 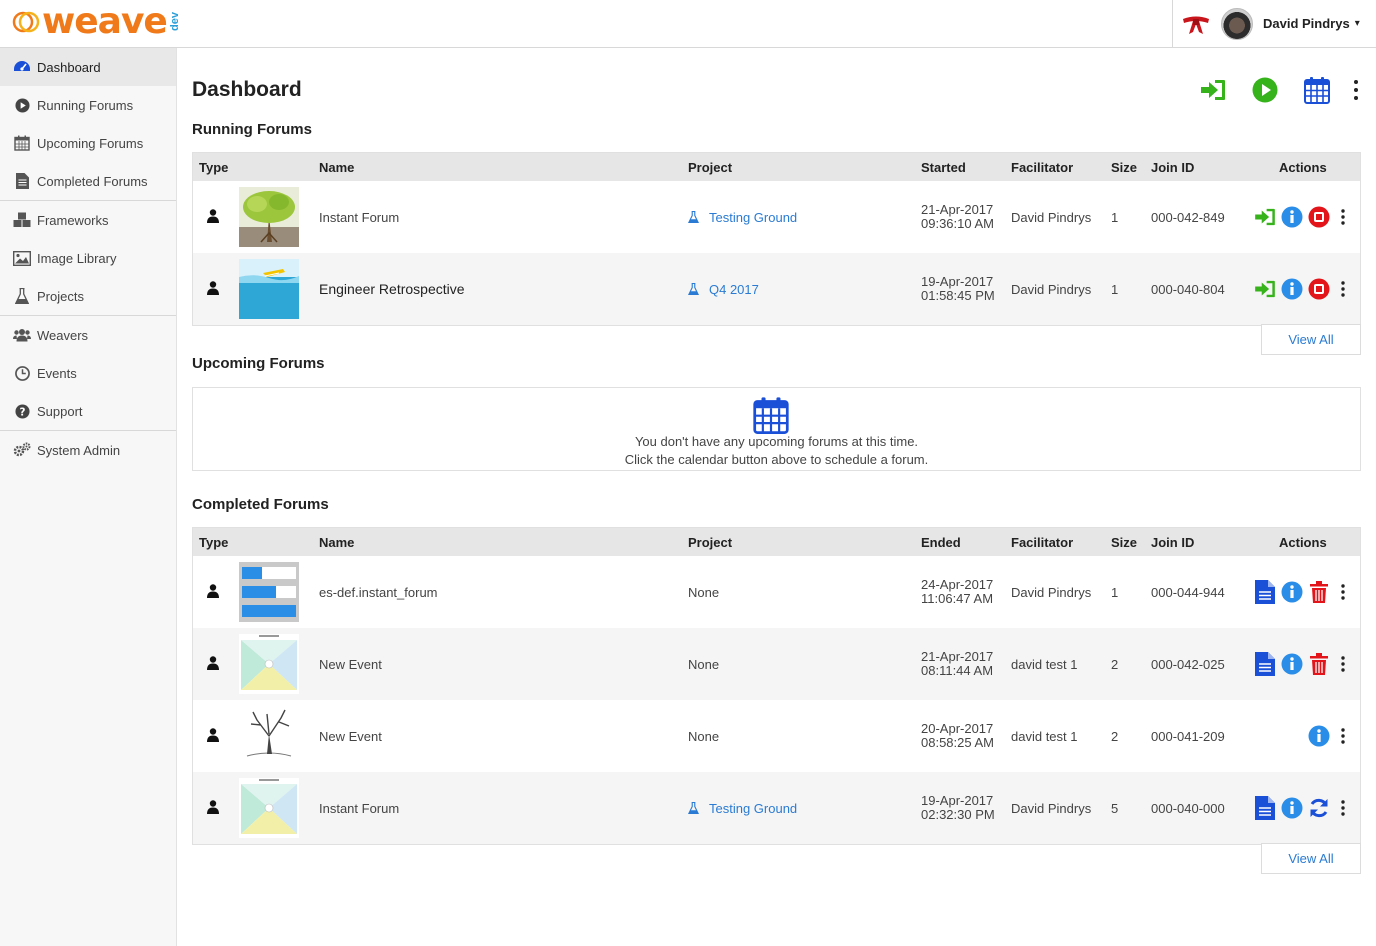 I want to click on weave-logo: weave dev, so click(x=96, y=22).